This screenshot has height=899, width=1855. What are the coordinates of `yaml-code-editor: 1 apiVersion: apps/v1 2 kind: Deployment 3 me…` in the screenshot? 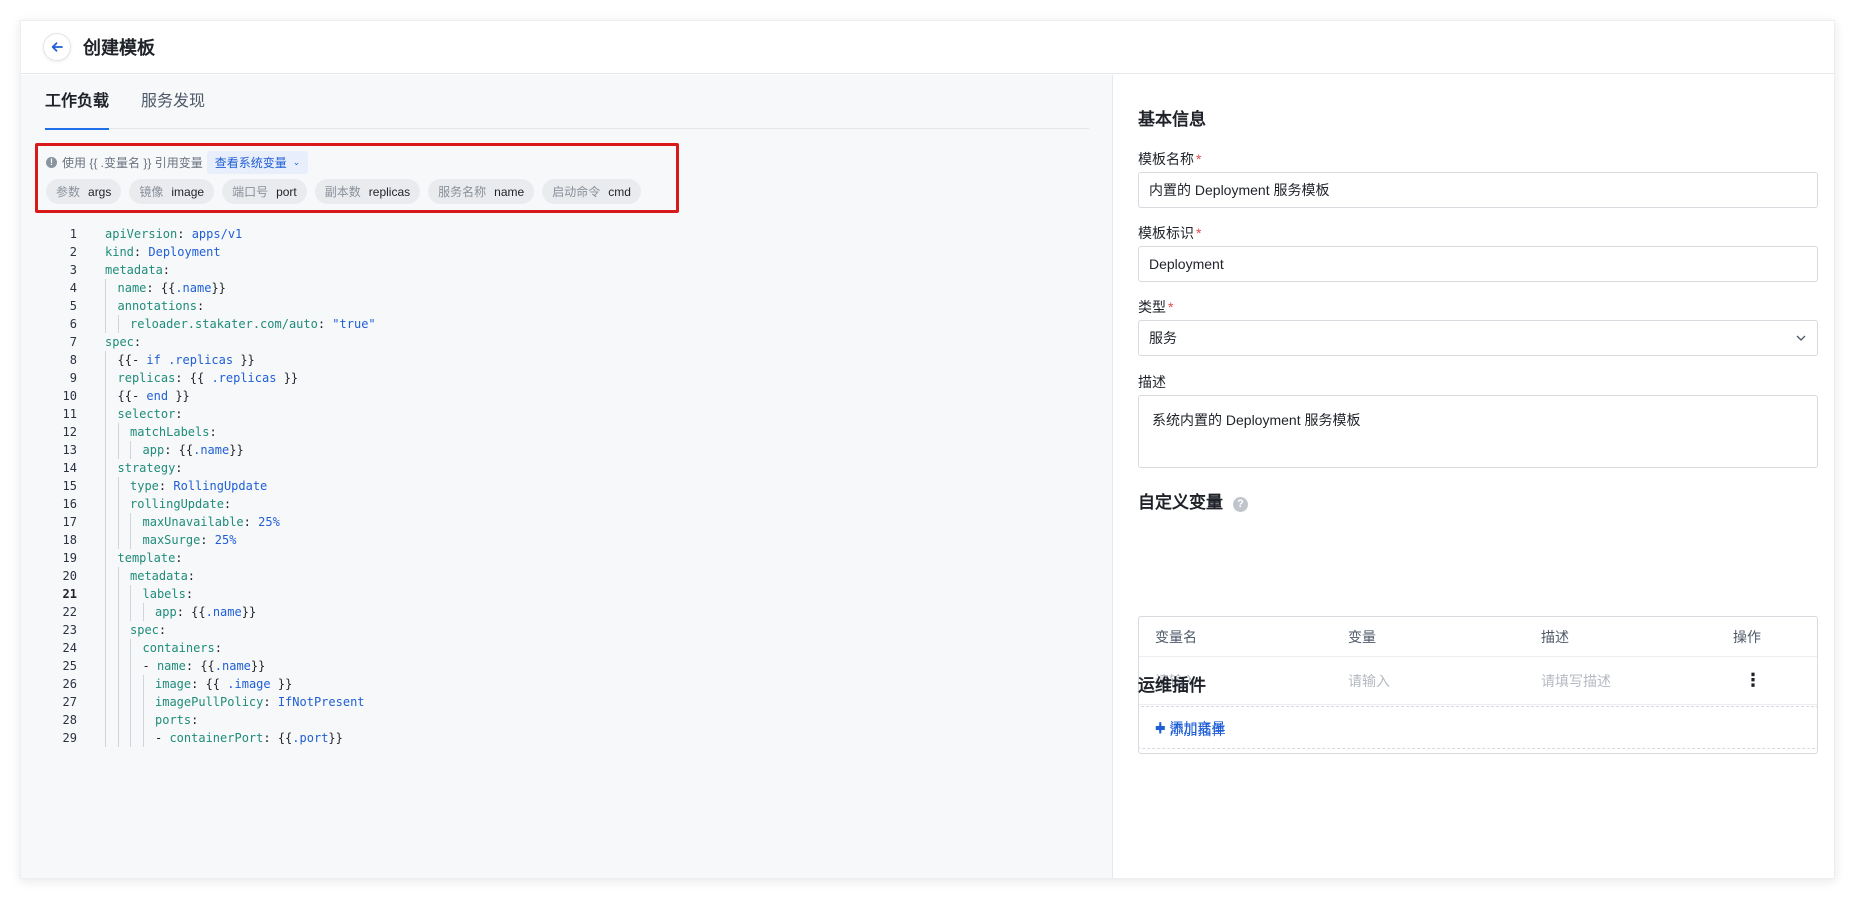 It's located at (210, 486).